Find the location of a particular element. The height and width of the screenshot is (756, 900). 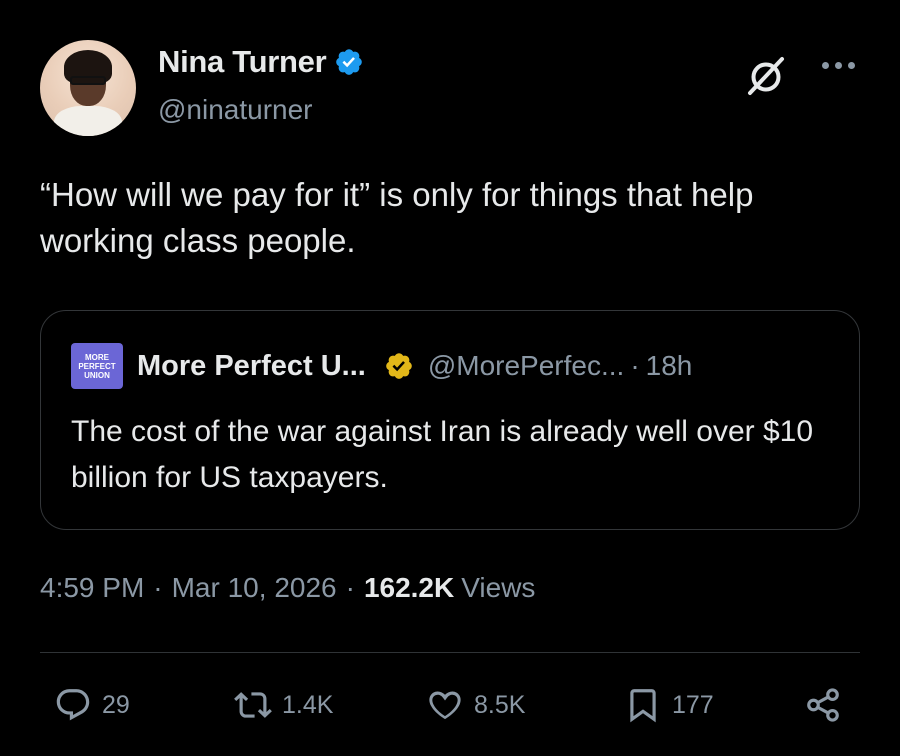

gold-verified-badge-icon is located at coordinates (399, 366).